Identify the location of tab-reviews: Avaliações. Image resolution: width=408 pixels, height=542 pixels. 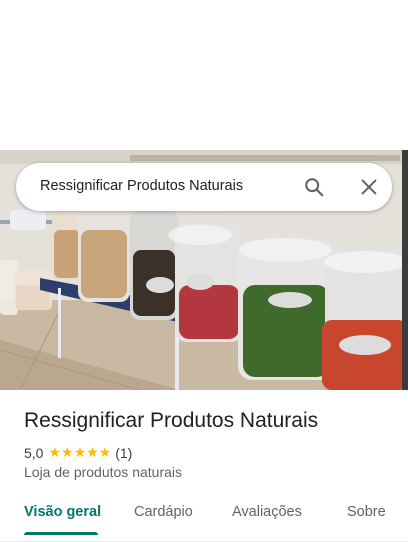
(267, 512).